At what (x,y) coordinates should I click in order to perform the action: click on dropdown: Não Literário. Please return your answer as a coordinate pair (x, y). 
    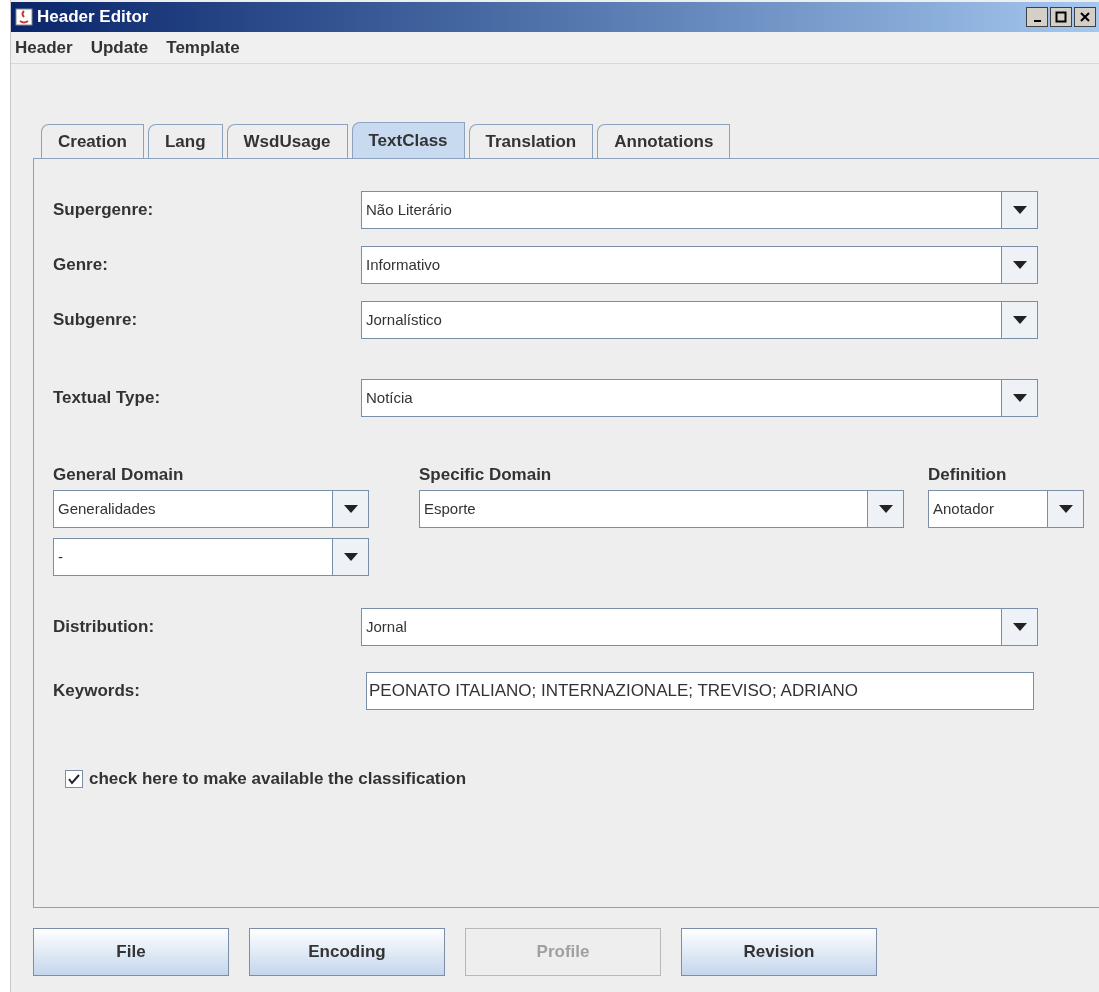
    Looking at the image, I should click on (699, 210).